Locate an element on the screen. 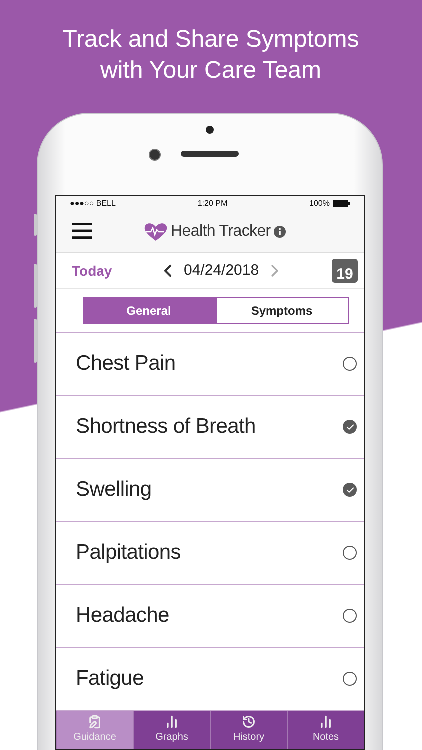 The height and width of the screenshot is (750, 422). battery-percent: 100% is located at coordinates (320, 203).